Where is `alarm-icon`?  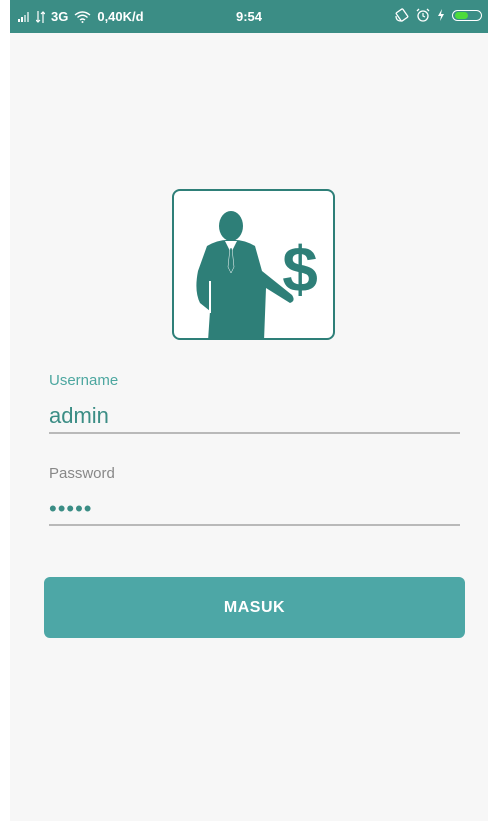
alarm-icon is located at coordinates (423, 15).